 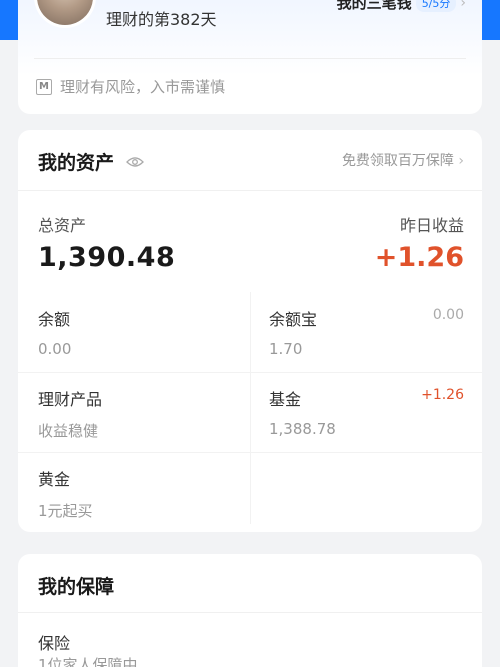 What do you see at coordinates (65, 14) in the screenshot?
I see `avatar` at bounding box center [65, 14].